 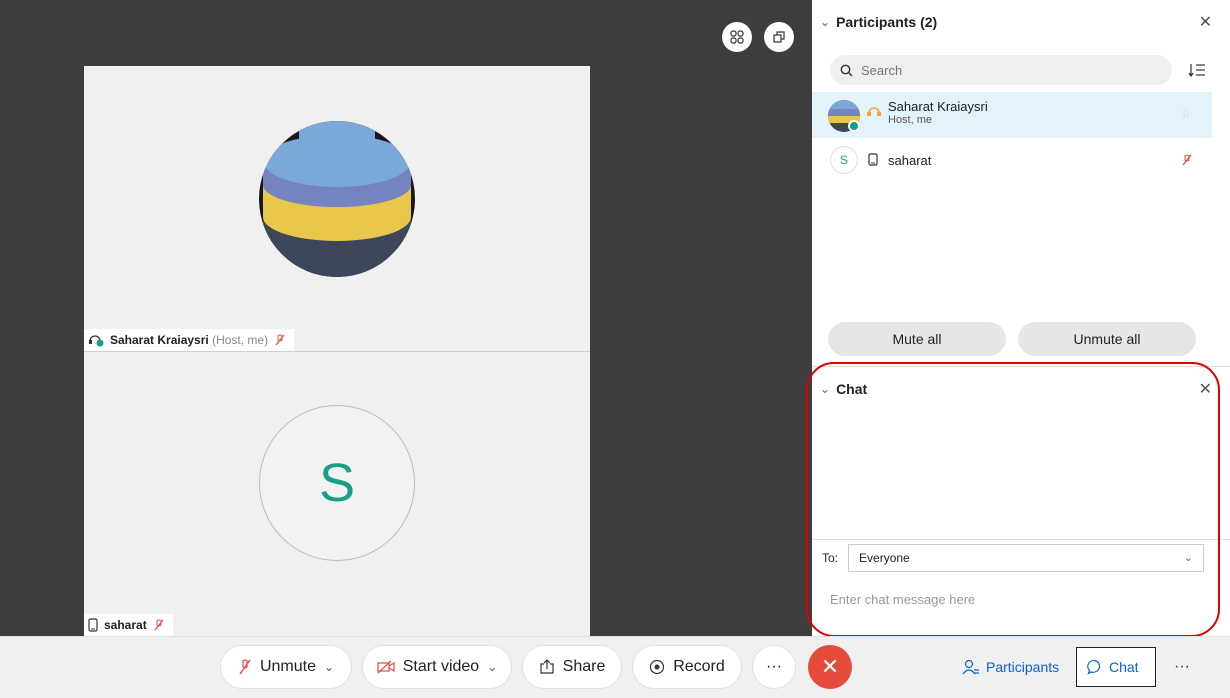 What do you see at coordinates (830, 557) in the screenshot?
I see `to-label: To:` at bounding box center [830, 557].